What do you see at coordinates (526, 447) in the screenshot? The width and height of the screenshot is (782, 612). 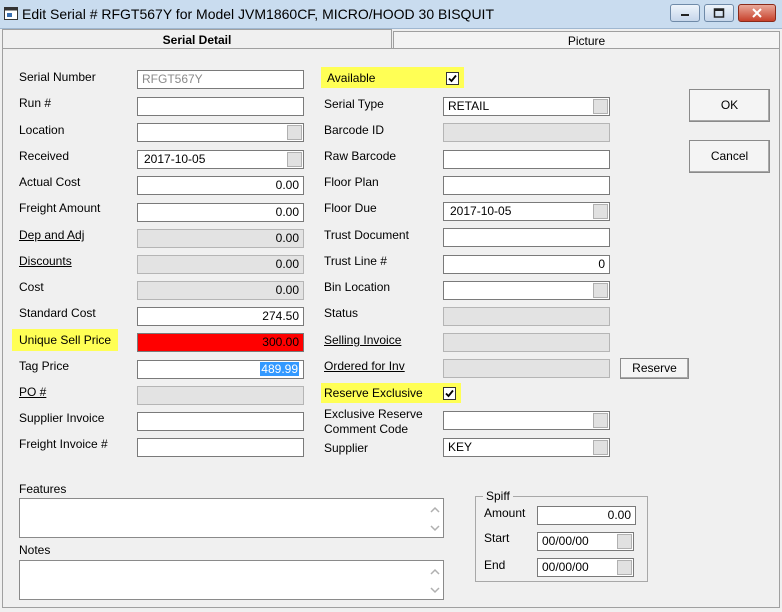 I see `supplier-select: KEY` at bounding box center [526, 447].